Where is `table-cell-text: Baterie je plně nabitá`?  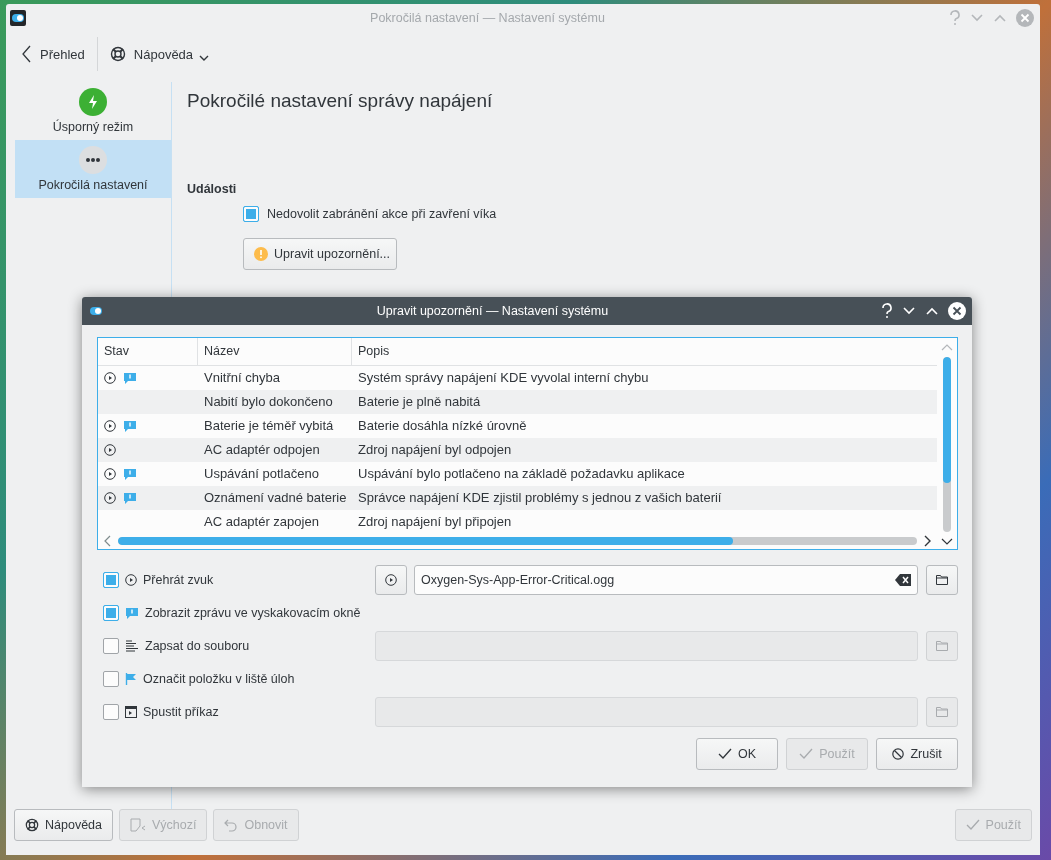
table-cell-text: Baterie je plně nabitá is located at coordinates (419, 402).